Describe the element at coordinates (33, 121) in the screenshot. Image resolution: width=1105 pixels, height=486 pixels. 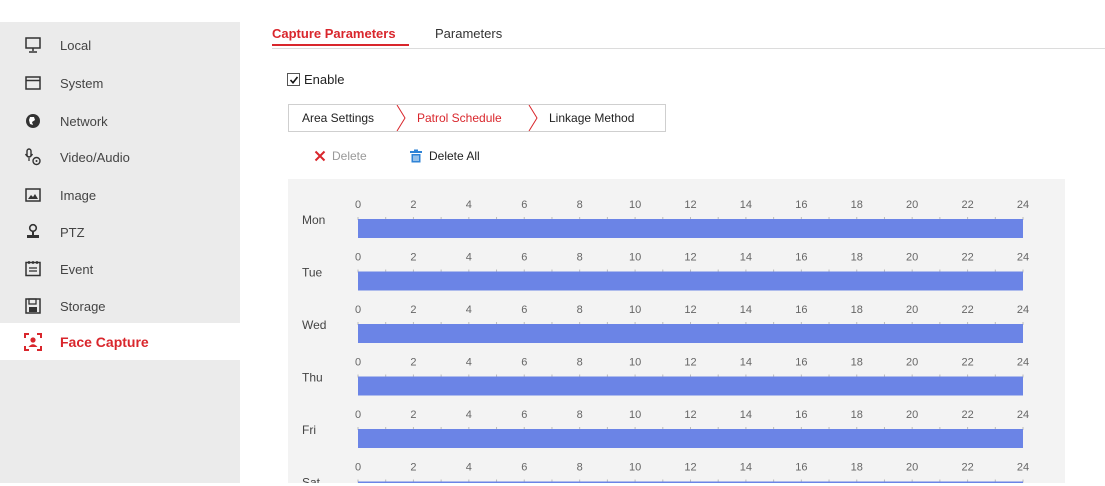
I see `globe-icon` at that location.